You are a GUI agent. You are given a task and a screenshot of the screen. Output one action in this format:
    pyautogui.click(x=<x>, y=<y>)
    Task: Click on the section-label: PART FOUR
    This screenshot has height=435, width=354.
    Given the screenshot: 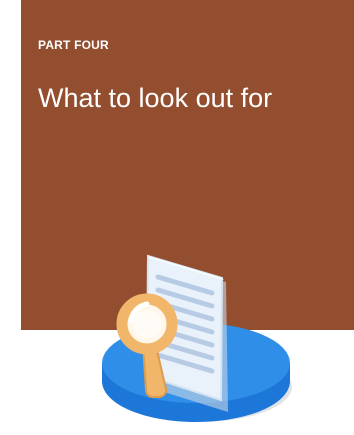 What is the action you would take?
    pyautogui.click(x=73, y=45)
    